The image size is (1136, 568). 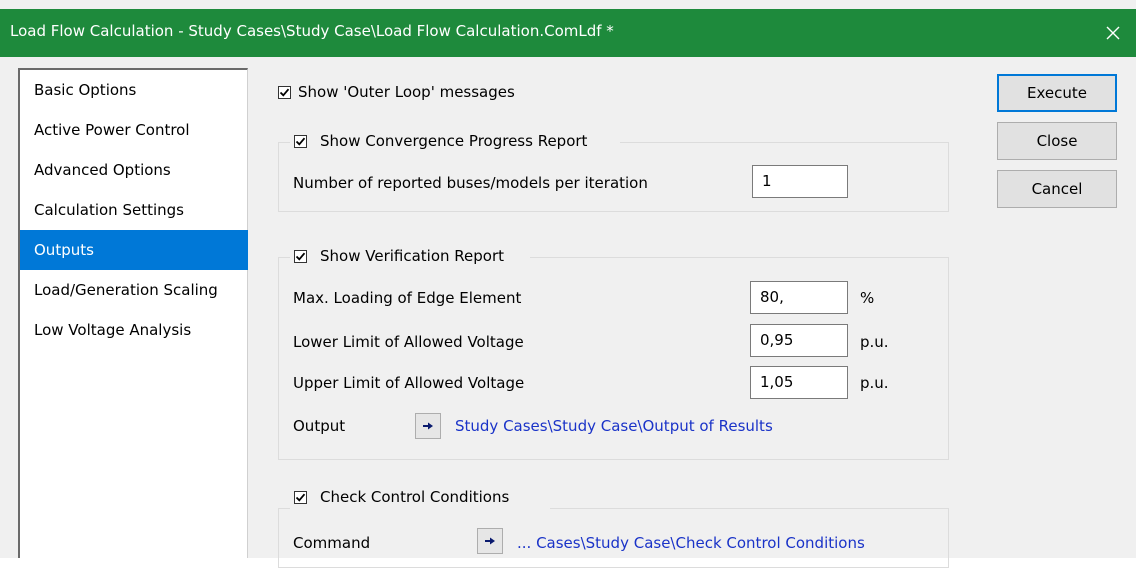 I want to click on lower-limit-unit: p.u., so click(x=874, y=342).